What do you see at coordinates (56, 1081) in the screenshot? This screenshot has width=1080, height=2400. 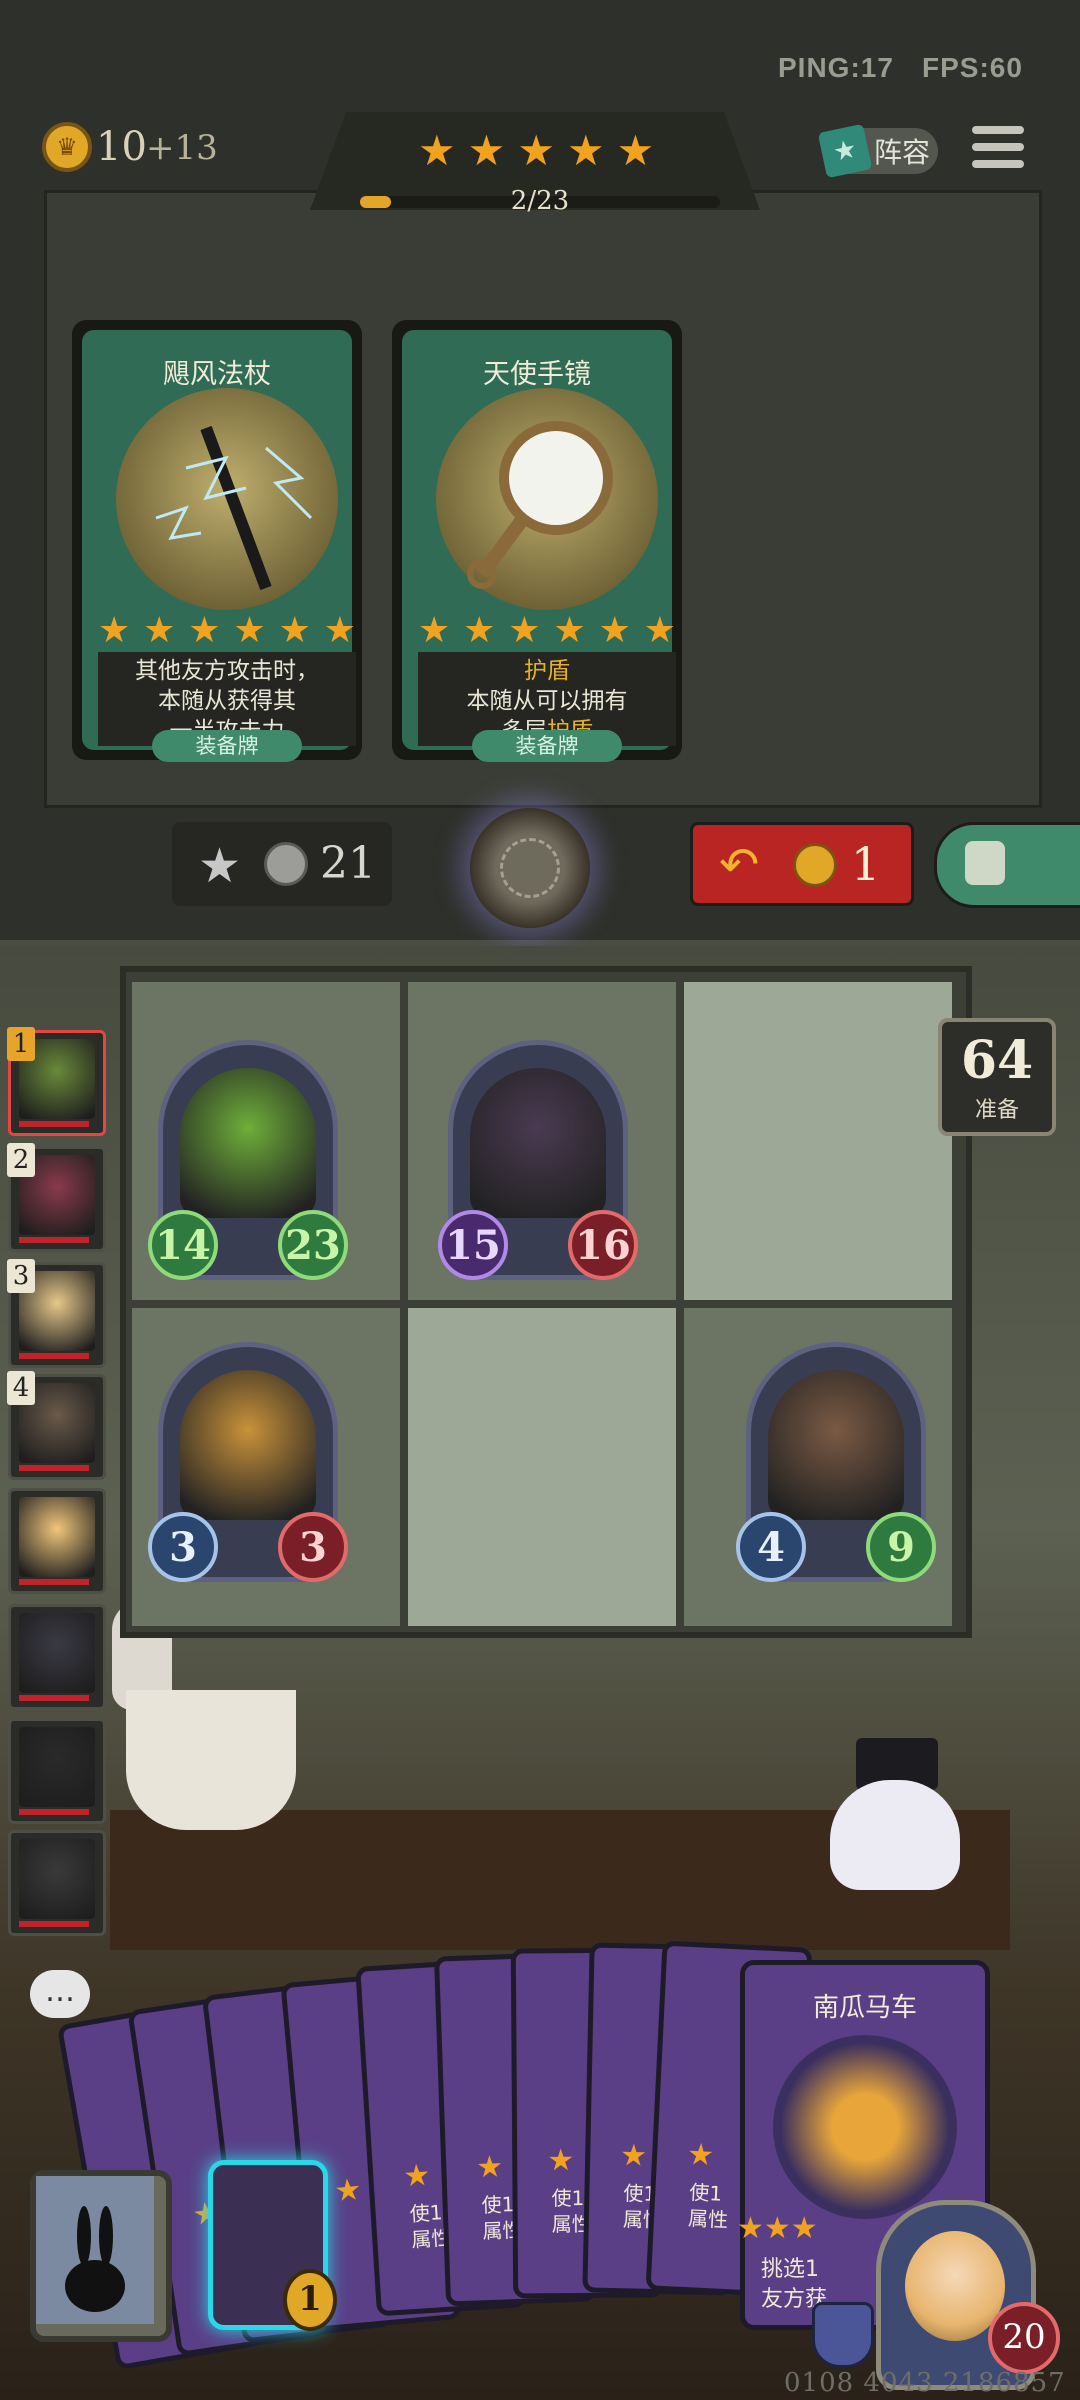 I see `lineup-slot: 1` at bounding box center [56, 1081].